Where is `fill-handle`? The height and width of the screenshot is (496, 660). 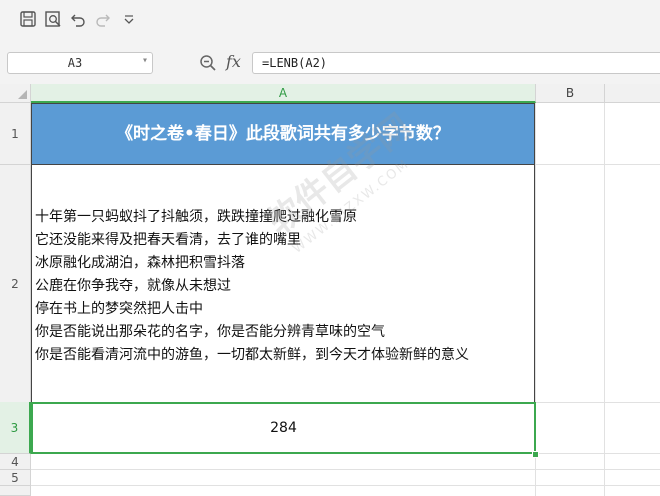
fill-handle is located at coordinates (535, 454).